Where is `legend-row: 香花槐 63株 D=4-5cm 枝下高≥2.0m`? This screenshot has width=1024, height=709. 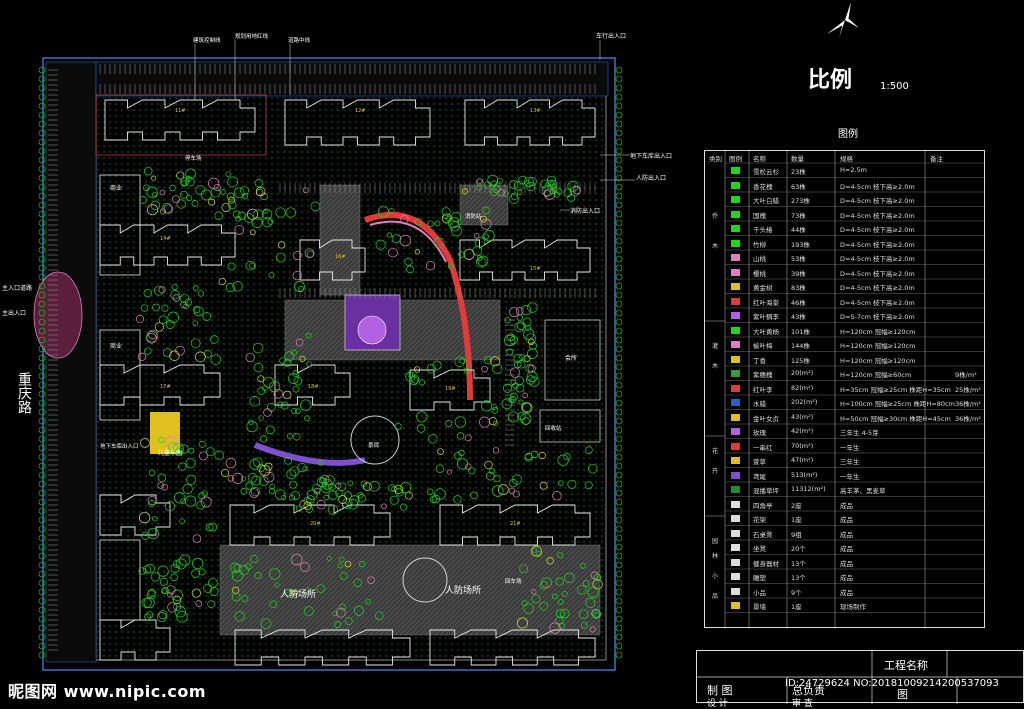
legend-row: 香花槐 63株 D=4-5cm 枝下高≥2.0m is located at coordinates (845, 185).